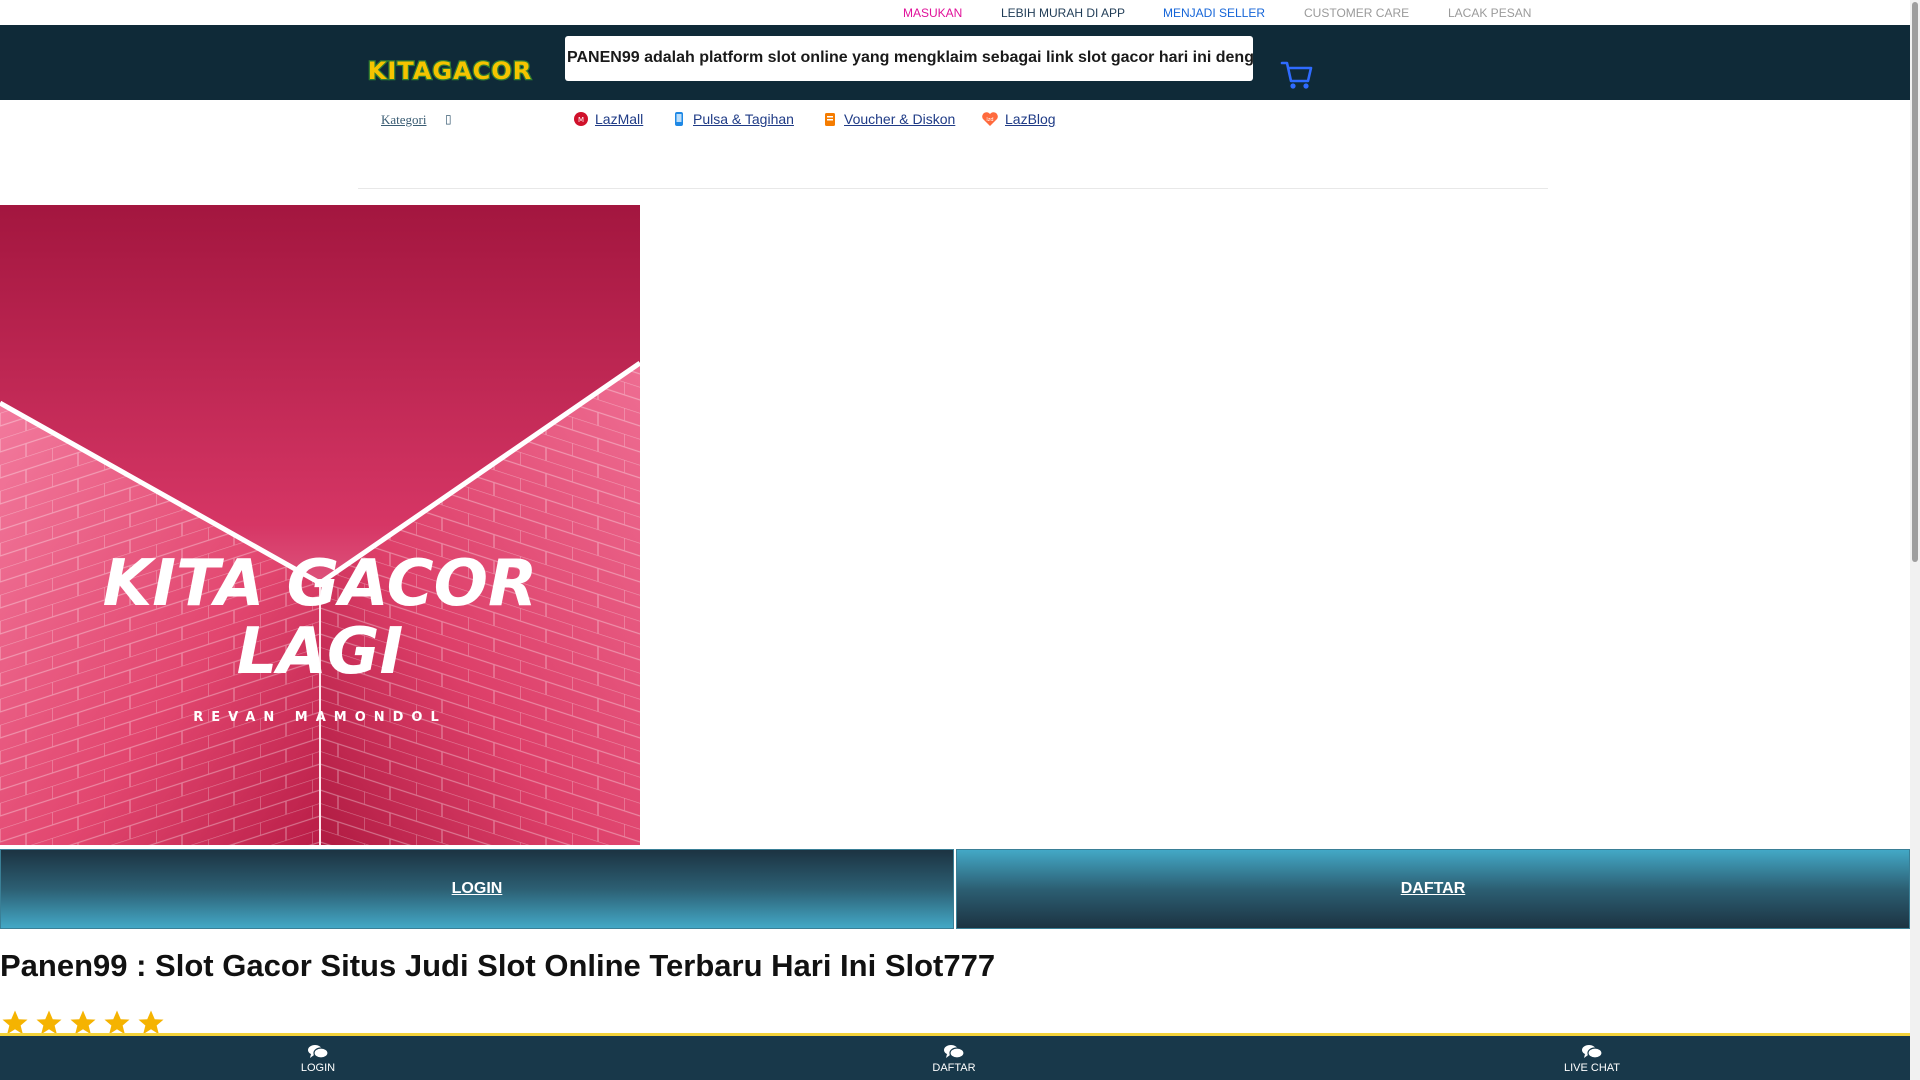 Image resolution: width=1920 pixels, height=1080 pixels. Describe the element at coordinates (932, 13) in the screenshot. I see `top-link-masukan: MASUKAN` at that location.